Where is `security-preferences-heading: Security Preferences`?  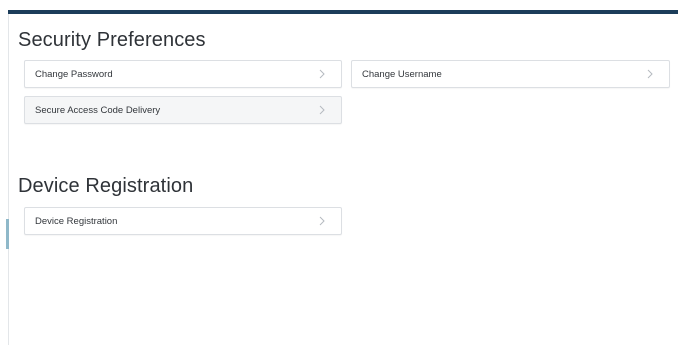
security-preferences-heading: Security Preferences is located at coordinates (112, 40).